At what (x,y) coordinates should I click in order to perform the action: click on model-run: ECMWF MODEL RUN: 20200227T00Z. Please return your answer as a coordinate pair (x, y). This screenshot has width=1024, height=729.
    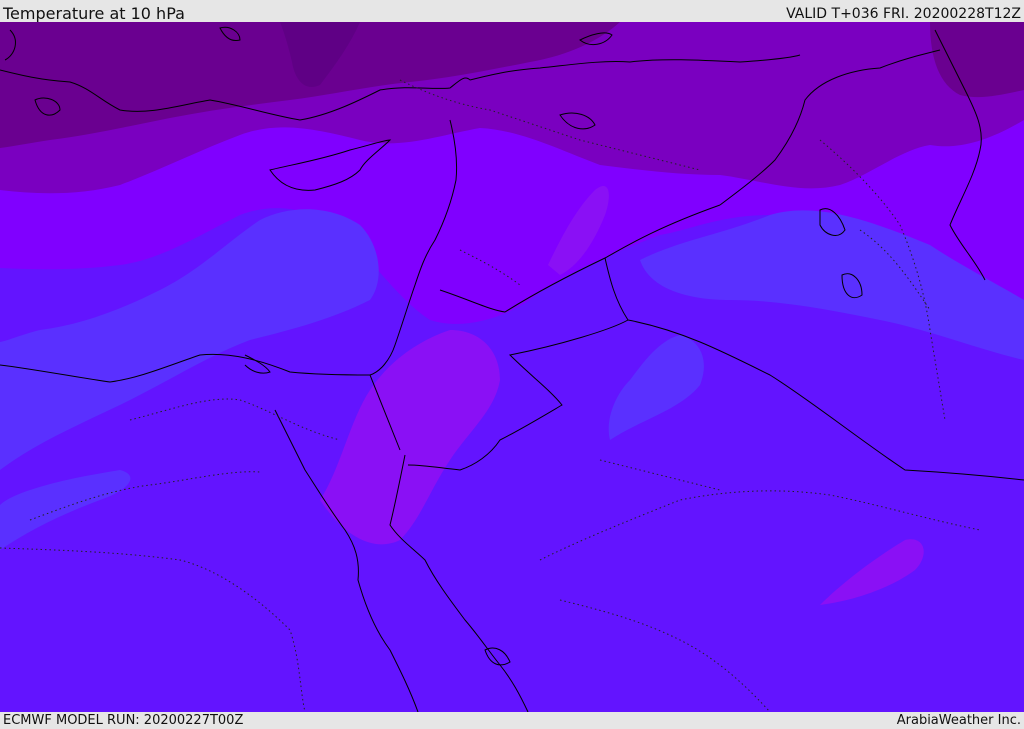
    Looking at the image, I should click on (123, 720).